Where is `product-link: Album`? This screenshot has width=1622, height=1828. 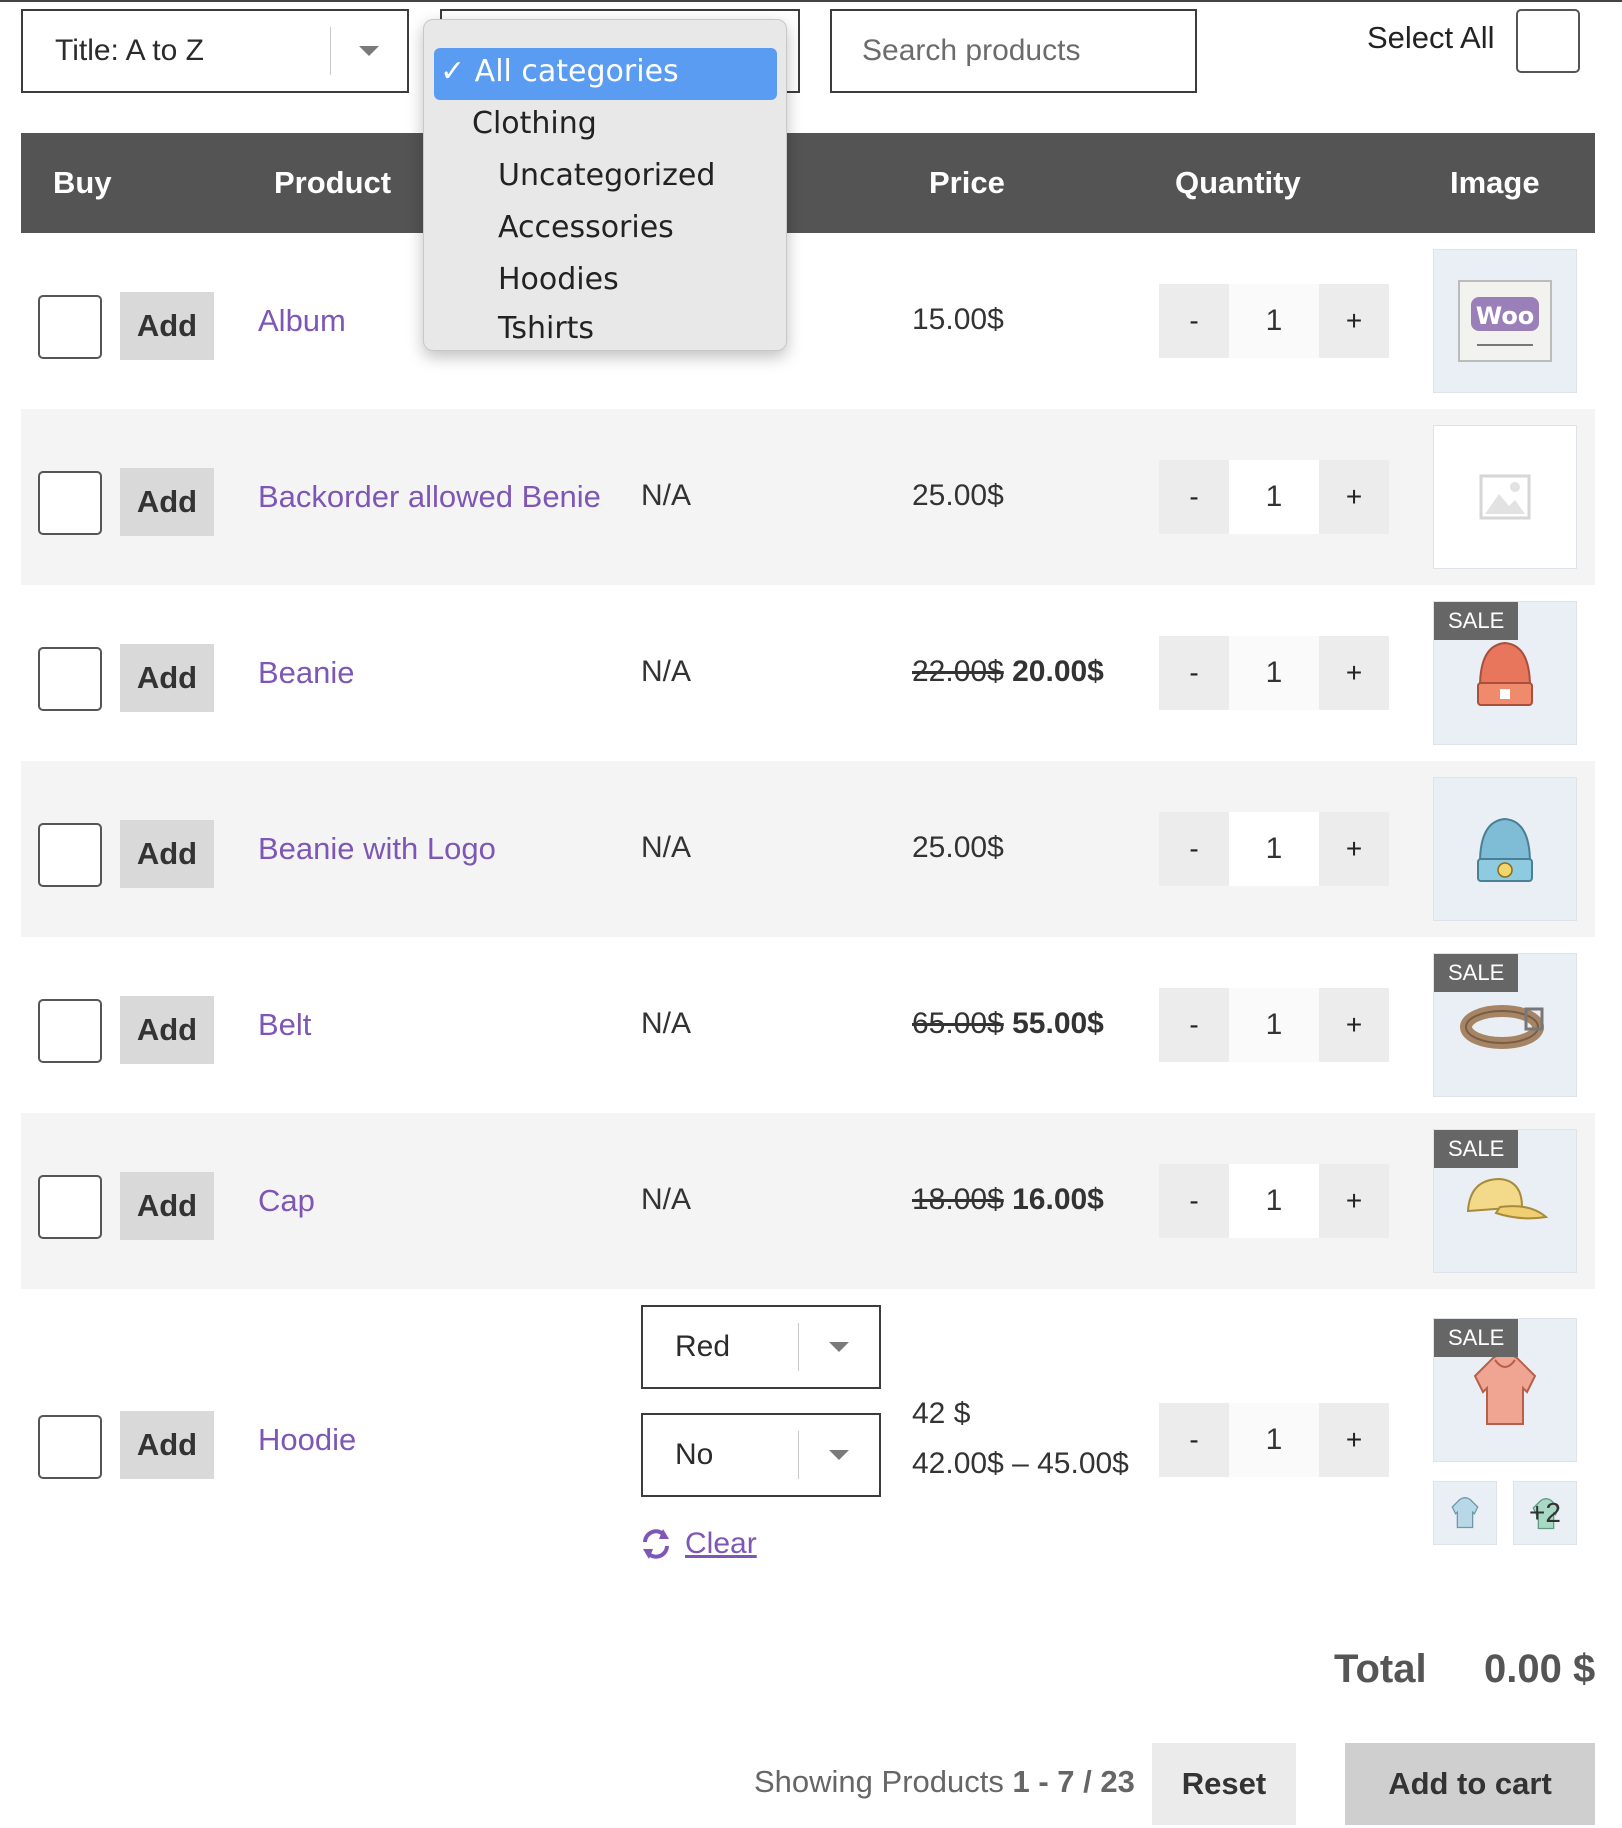
product-link: Album is located at coordinates (302, 321).